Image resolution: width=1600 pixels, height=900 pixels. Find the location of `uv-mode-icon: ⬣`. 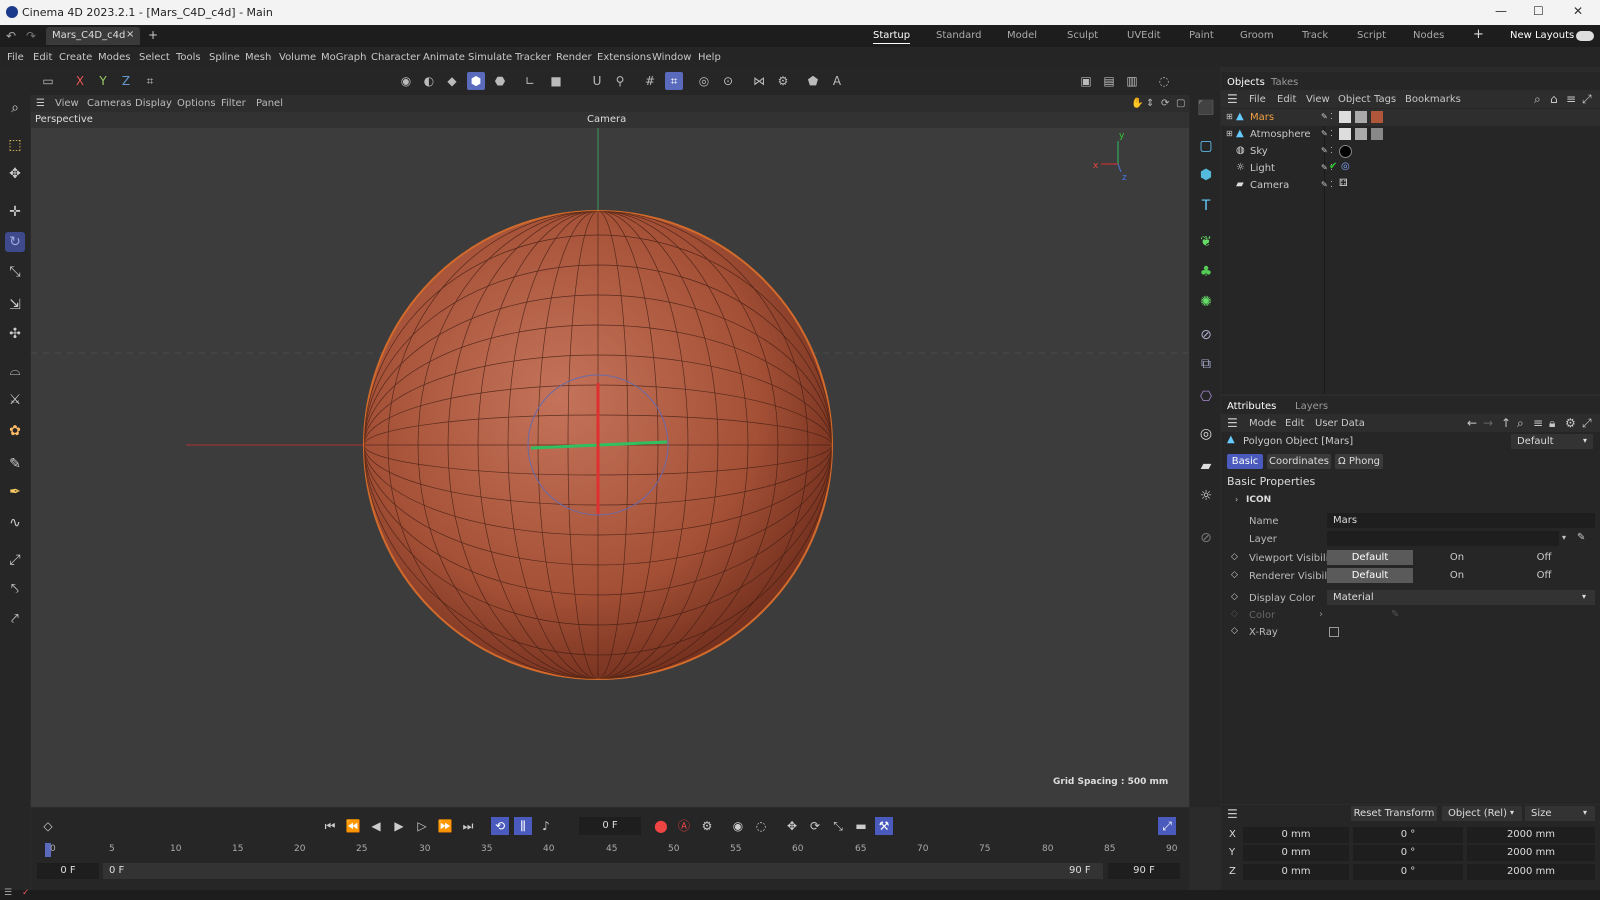

uv-mode-icon: ⬣ is located at coordinates (500, 81).